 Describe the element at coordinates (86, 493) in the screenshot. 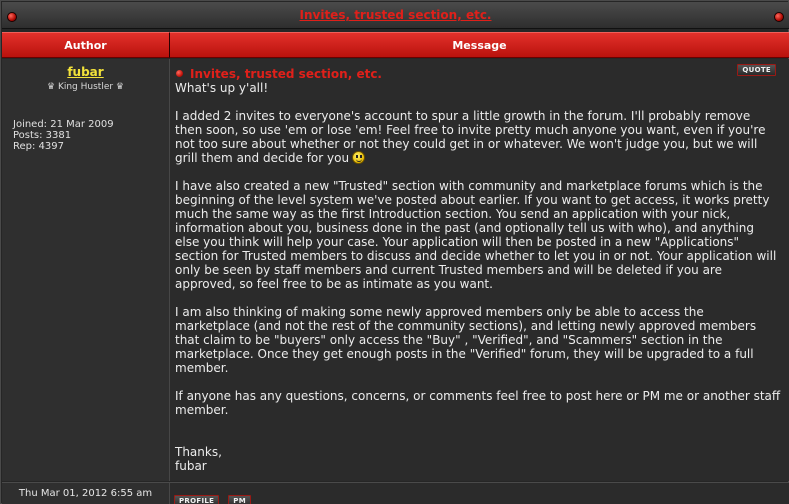

I see `post-timestamp: Thu Mar 01, 2012 6:55 am` at that location.